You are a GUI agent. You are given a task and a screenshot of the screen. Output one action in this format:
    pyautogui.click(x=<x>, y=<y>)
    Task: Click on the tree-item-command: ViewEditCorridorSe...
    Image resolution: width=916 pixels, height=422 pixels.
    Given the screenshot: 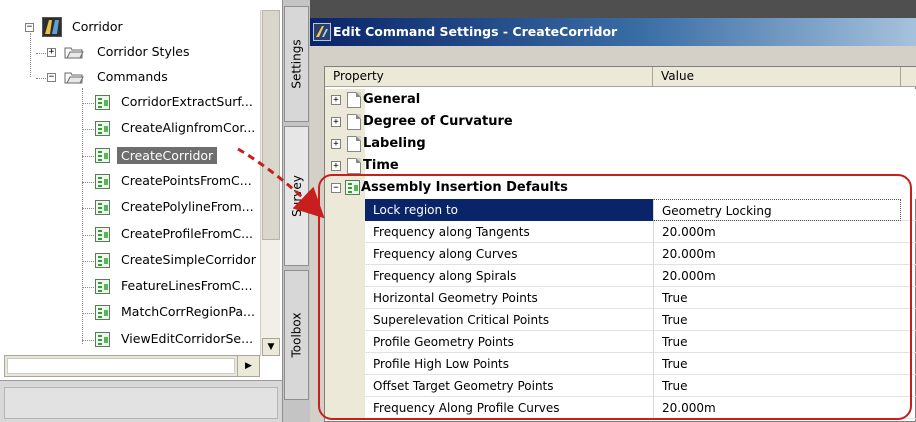 What is the action you would take?
    pyautogui.click(x=187, y=338)
    